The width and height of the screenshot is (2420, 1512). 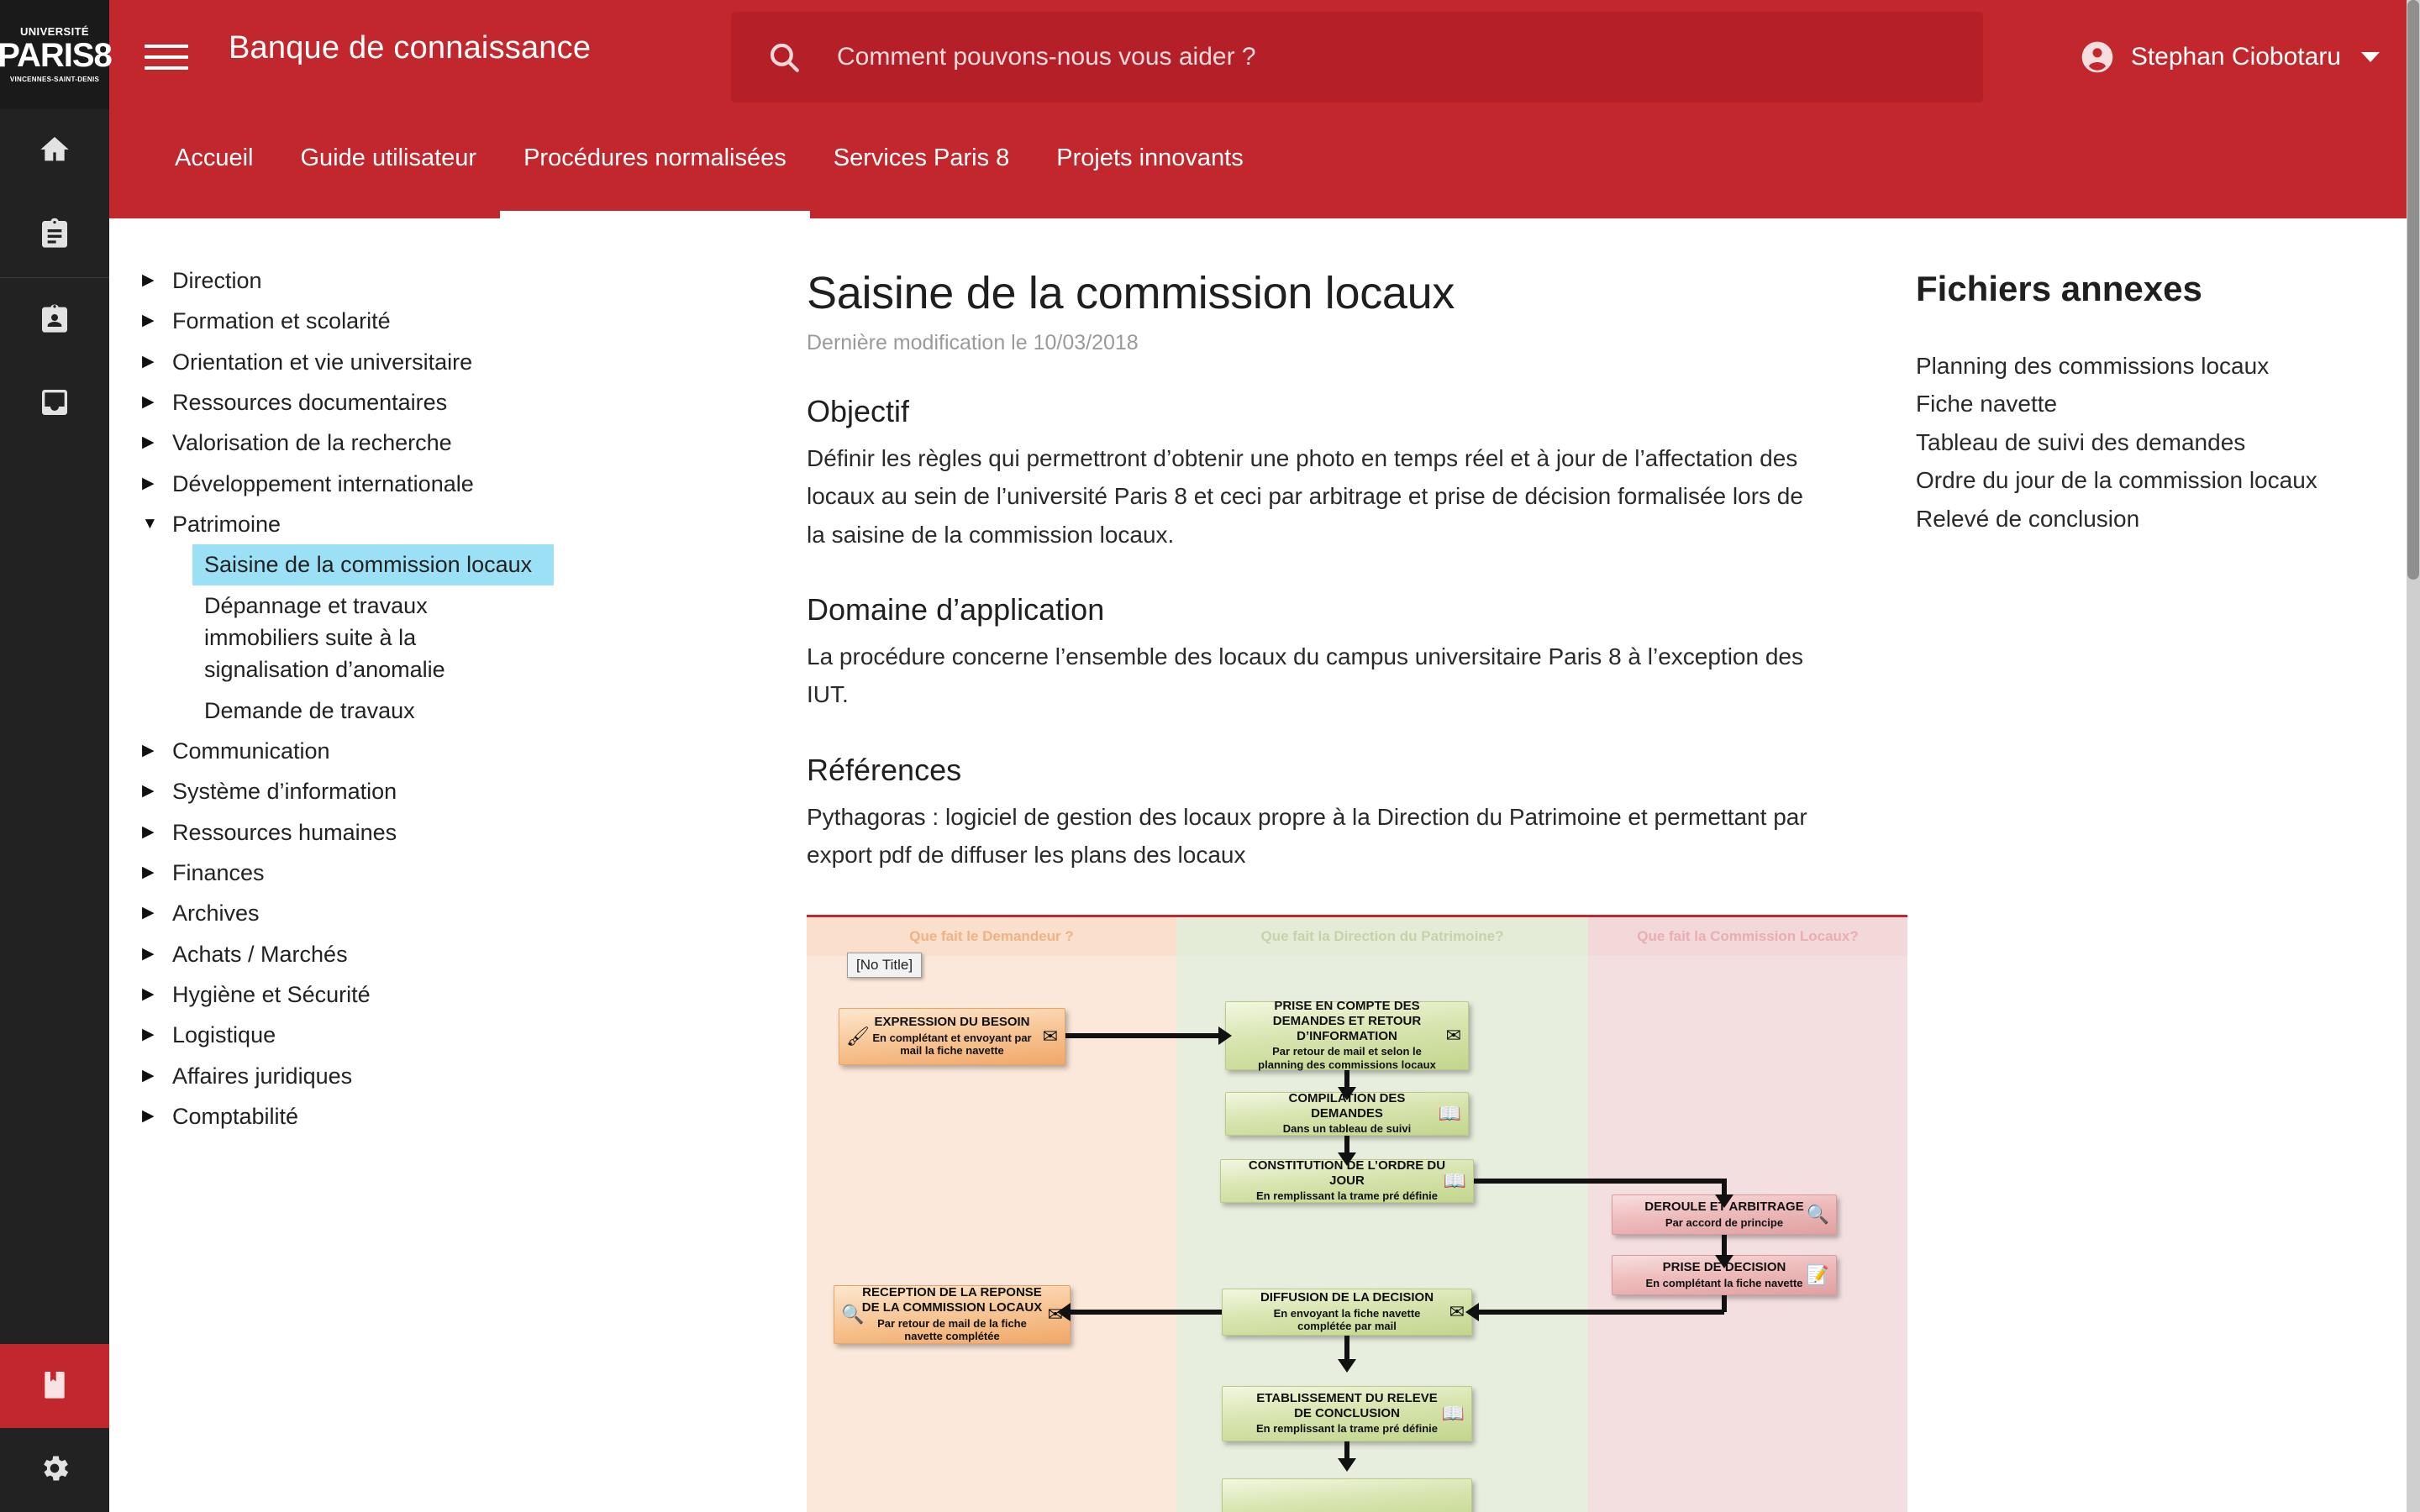 I want to click on icon-rail: UNIVERSITÉ PARIS8 VINCENNES-SAINT-DENIS, so click(x=56, y=756).